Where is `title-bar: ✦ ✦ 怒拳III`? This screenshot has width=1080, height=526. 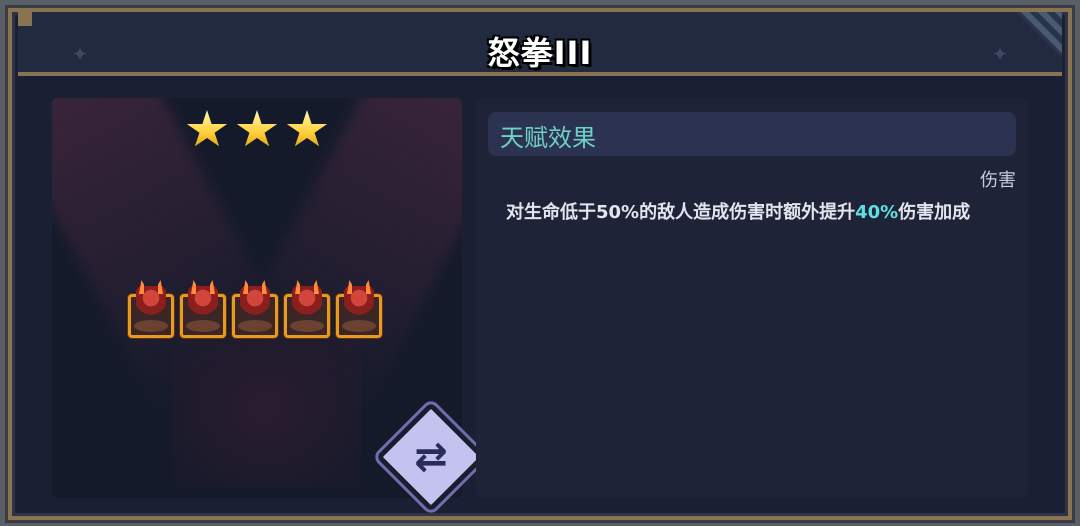 title-bar: ✦ ✦ 怒拳III is located at coordinates (540, 44).